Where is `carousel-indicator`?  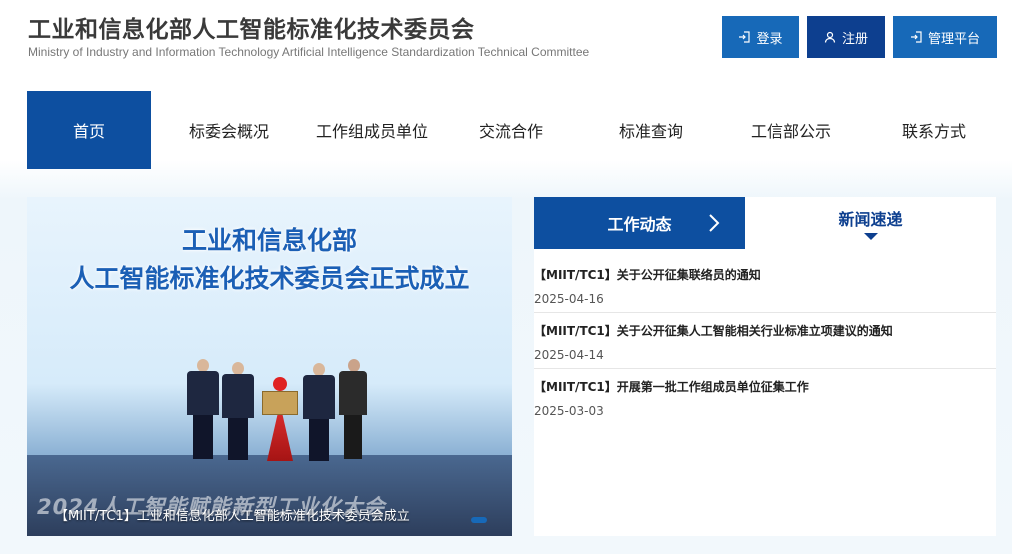
carousel-indicator is located at coordinates (479, 520).